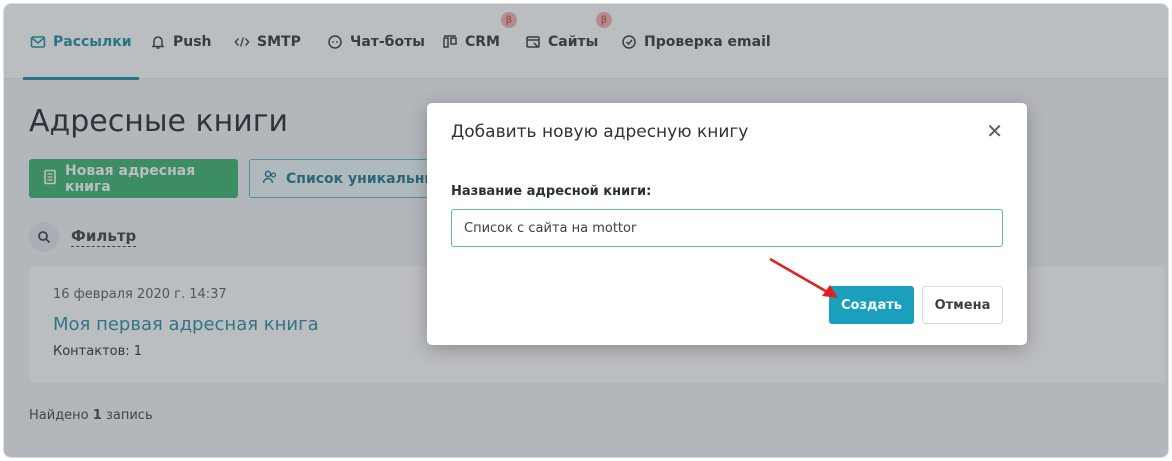 The image size is (1172, 461). I want to click on cancel-button: Отмена, so click(962, 305).